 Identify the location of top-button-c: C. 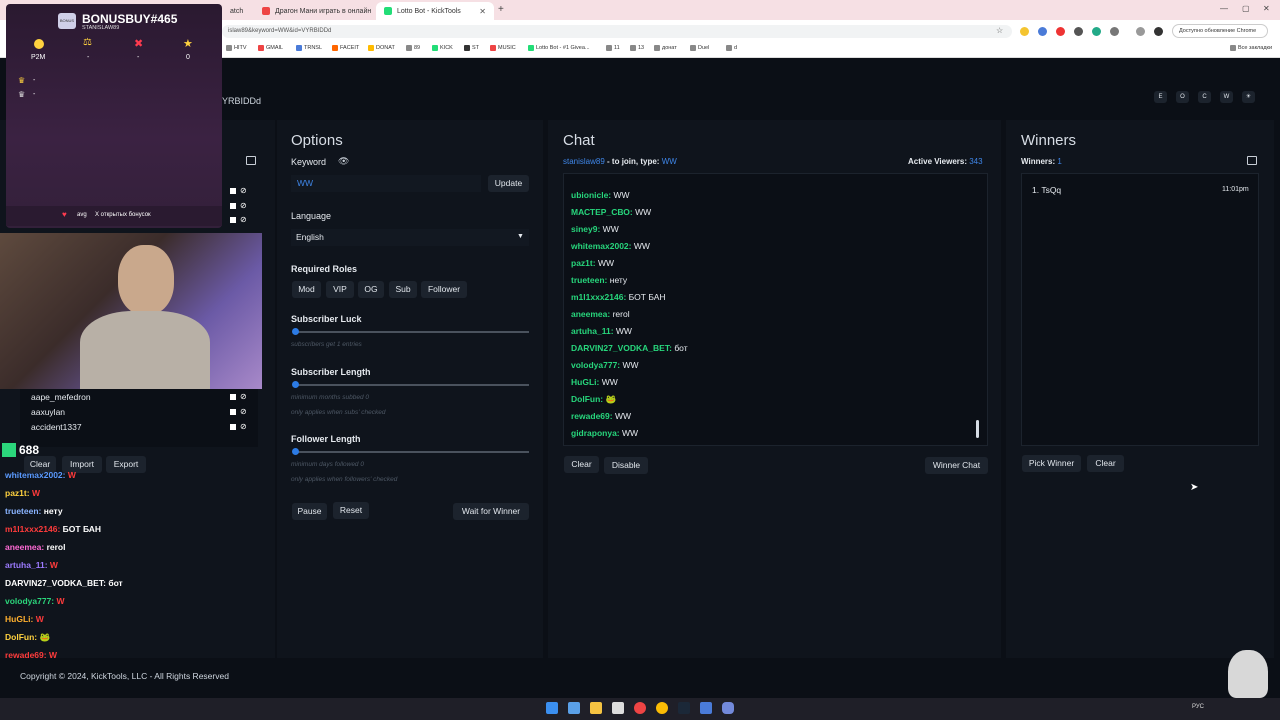
(1204, 97).